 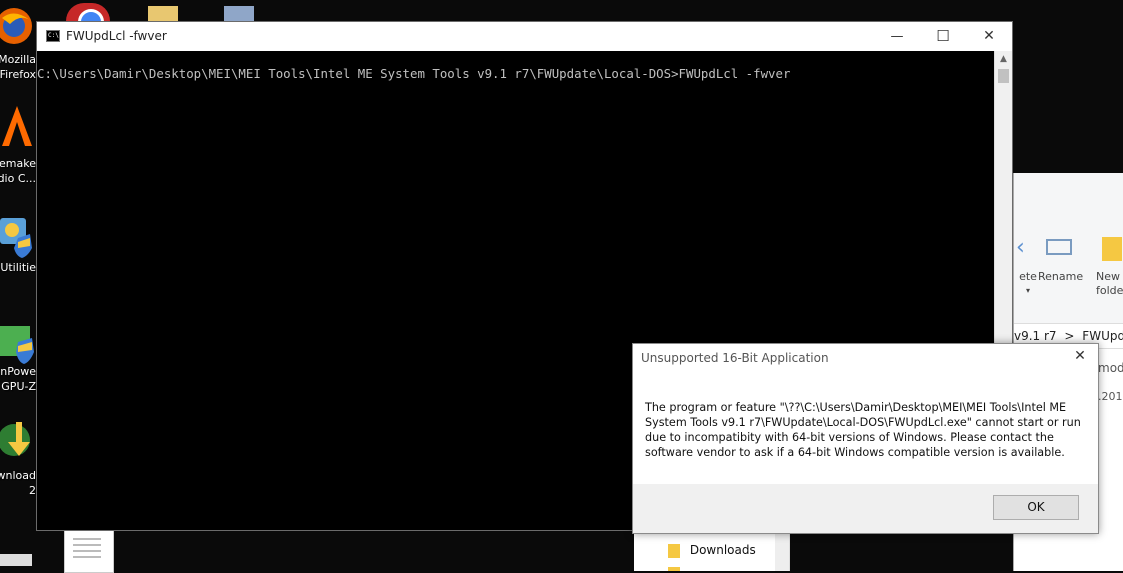 I want to click on firefox-icon, so click(x=17, y=24).